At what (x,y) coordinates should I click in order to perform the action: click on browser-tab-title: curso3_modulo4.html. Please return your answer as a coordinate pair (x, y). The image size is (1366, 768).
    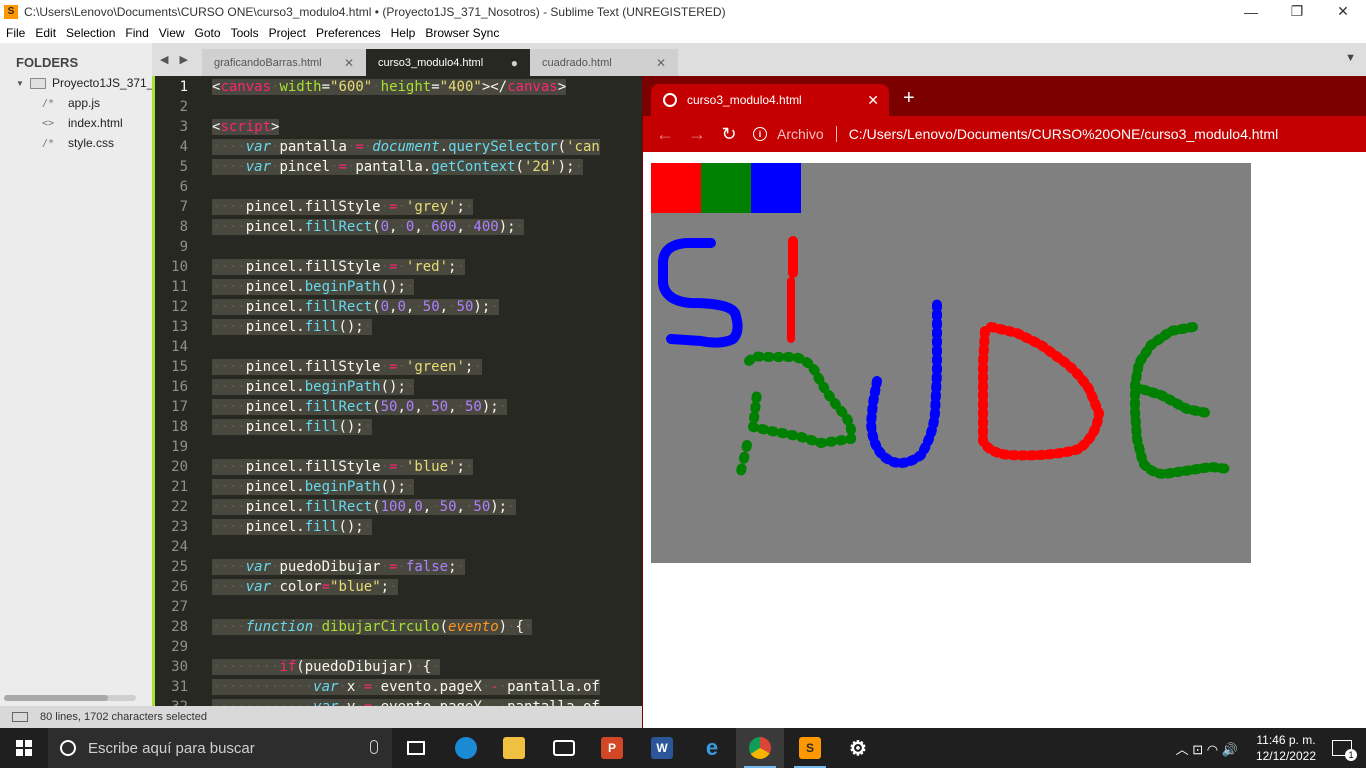
    Looking at the image, I should click on (744, 100).